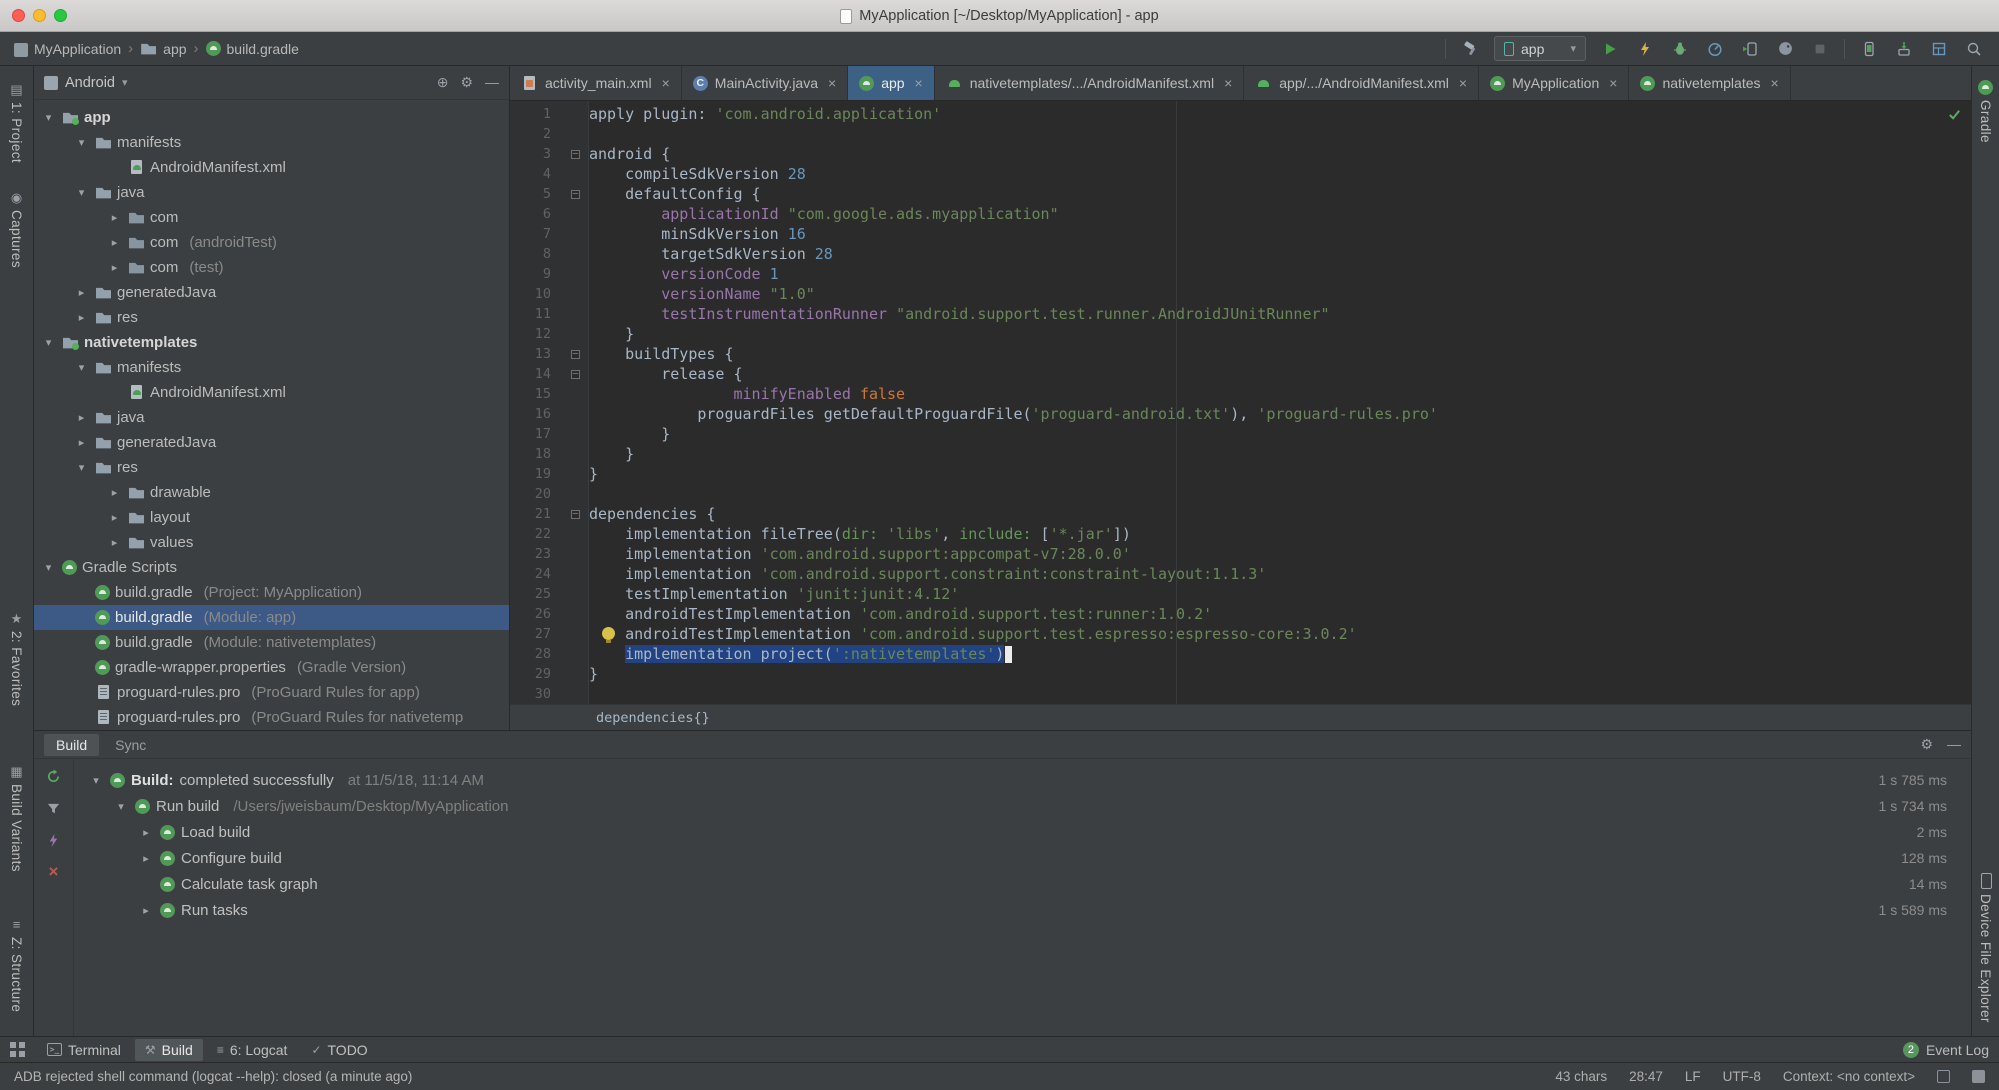 Image resolution: width=1999 pixels, height=1090 pixels. Describe the element at coordinates (1926, 744) in the screenshot. I see `settings-gear-button: ⚙` at that location.